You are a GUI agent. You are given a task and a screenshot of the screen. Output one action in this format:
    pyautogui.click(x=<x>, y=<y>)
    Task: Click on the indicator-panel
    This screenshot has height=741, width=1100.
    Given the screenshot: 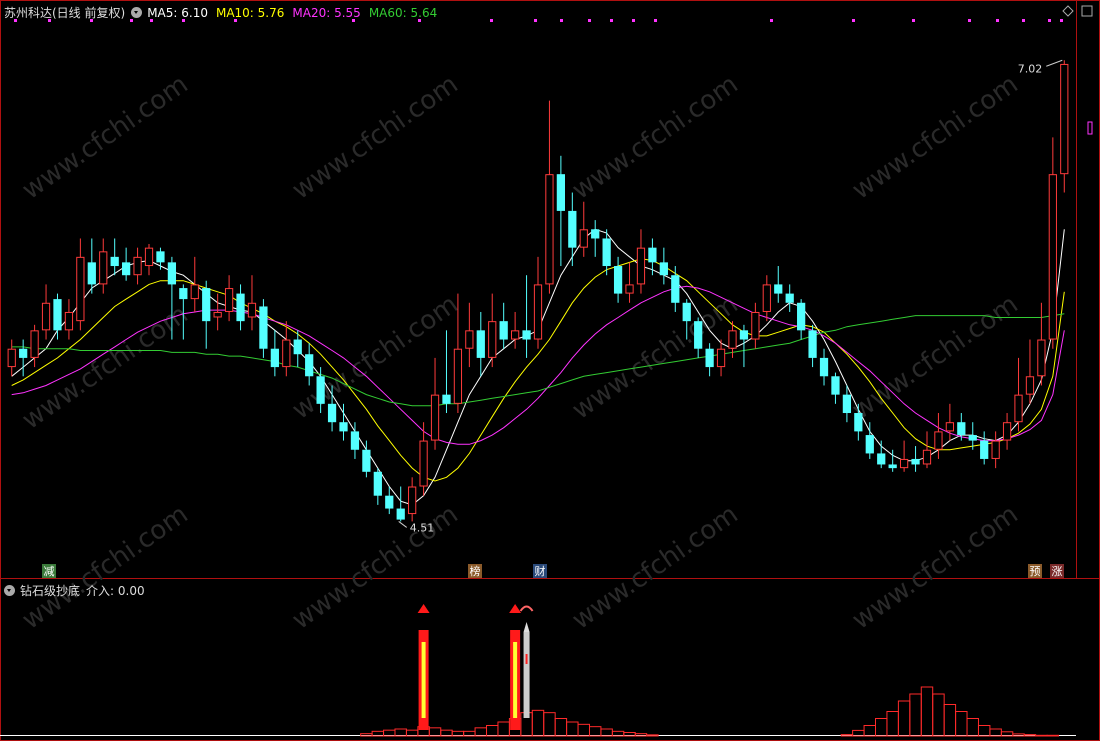 What is the action you would take?
    pyautogui.click(x=710, y=670)
    